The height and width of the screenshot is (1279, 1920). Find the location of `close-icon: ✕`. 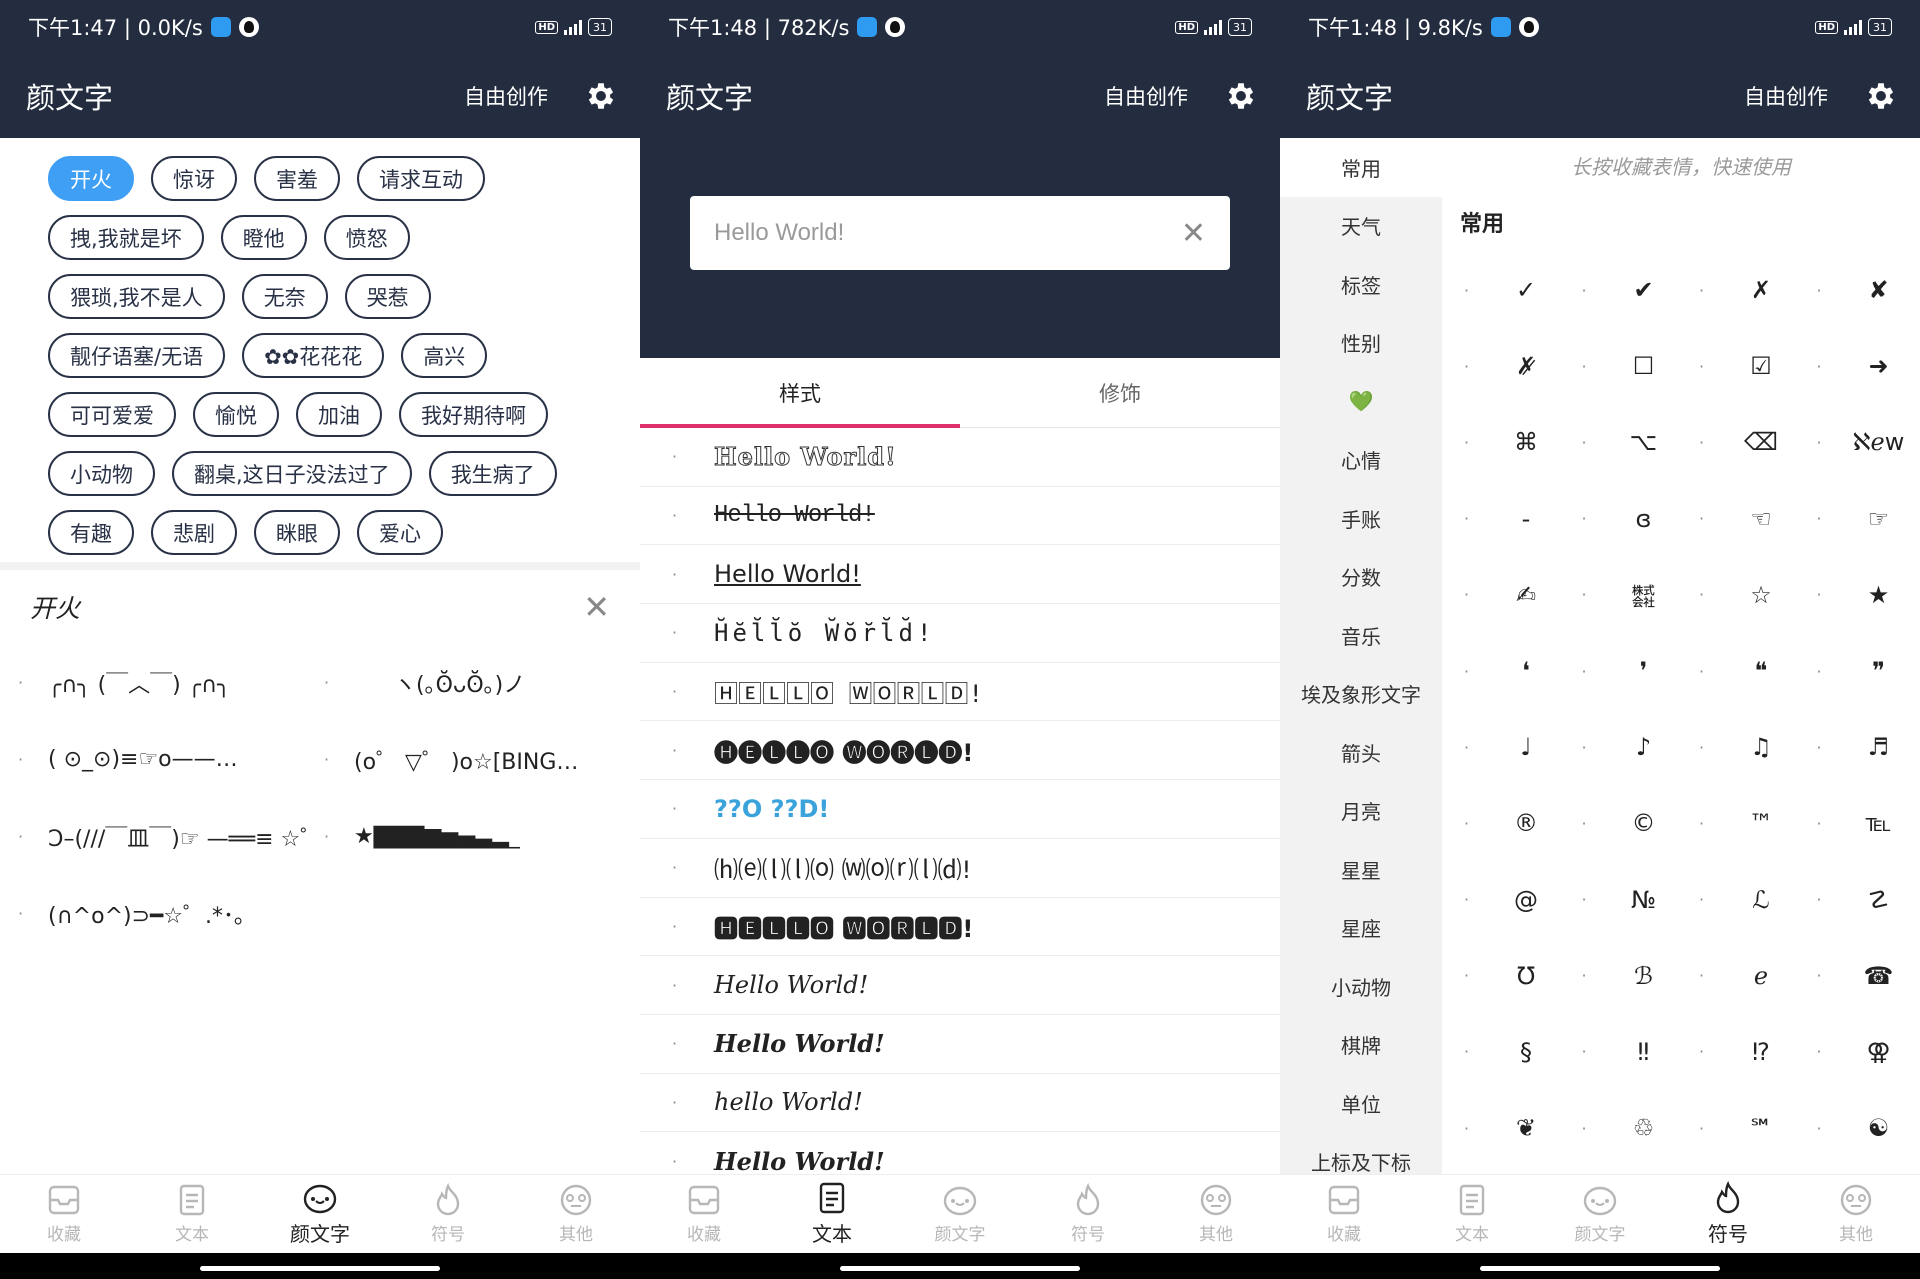

close-icon: ✕ is located at coordinates (596, 607).